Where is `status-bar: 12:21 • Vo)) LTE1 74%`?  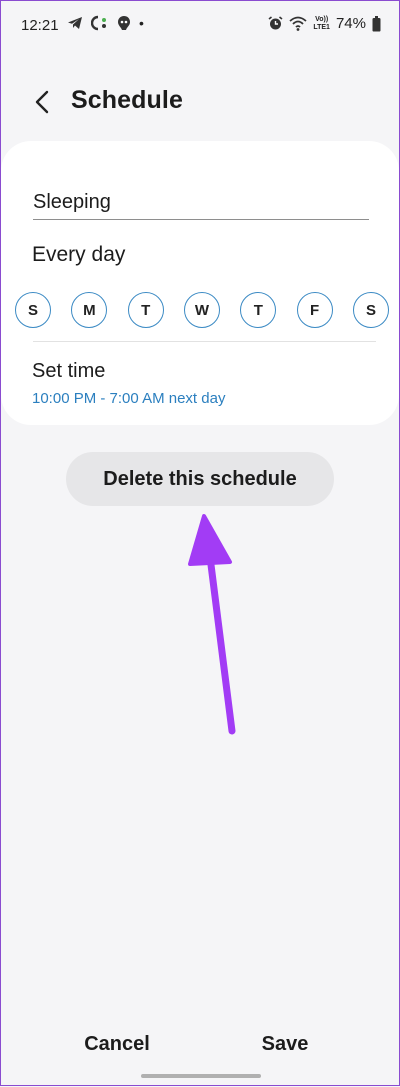
status-bar: 12:21 • Vo)) LTE1 74% is located at coordinates (200, 27).